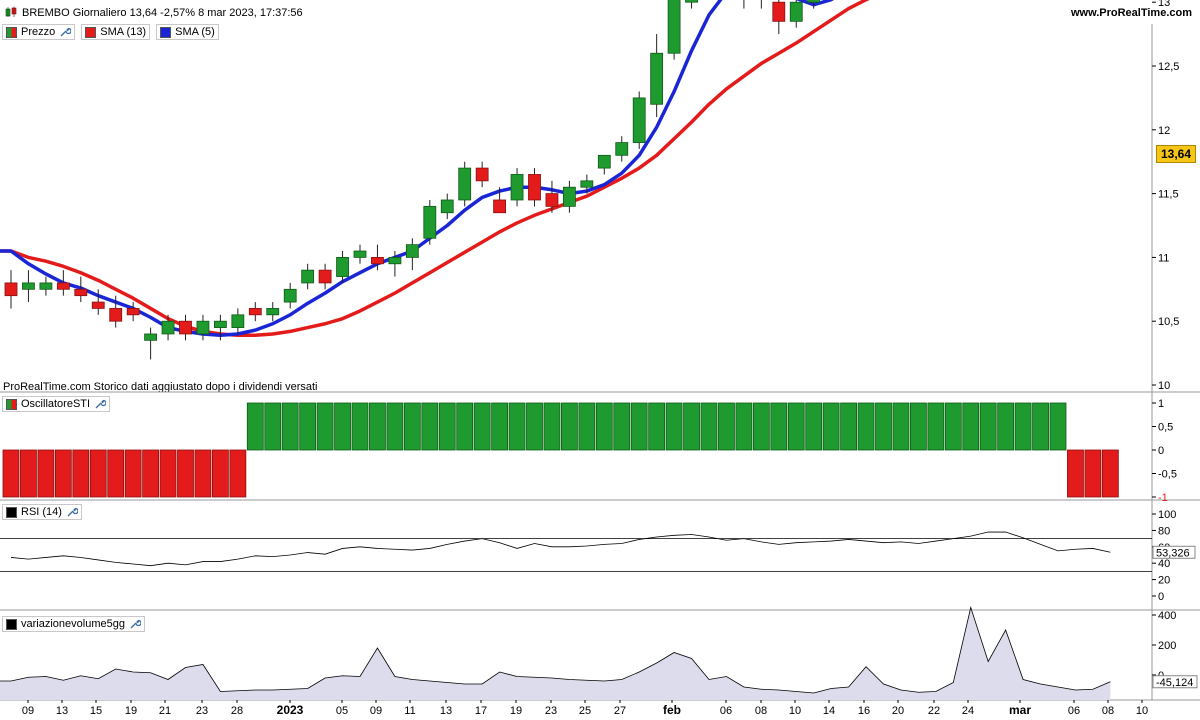 The width and height of the screenshot is (1200, 720). I want to click on rsi-axis-label: 20, so click(1164, 581).